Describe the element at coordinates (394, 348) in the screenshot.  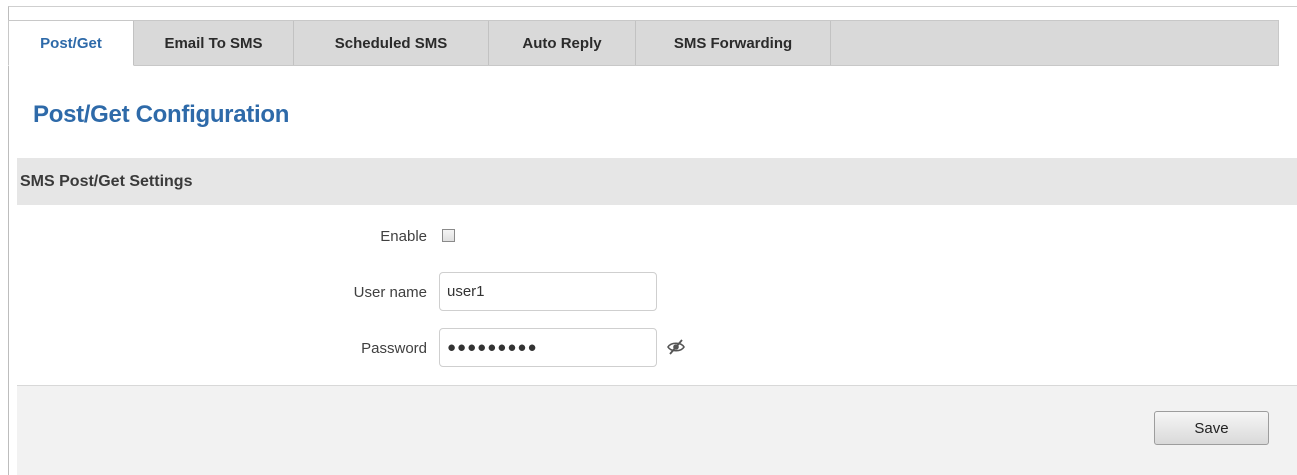
I see `password-label: Password` at that location.